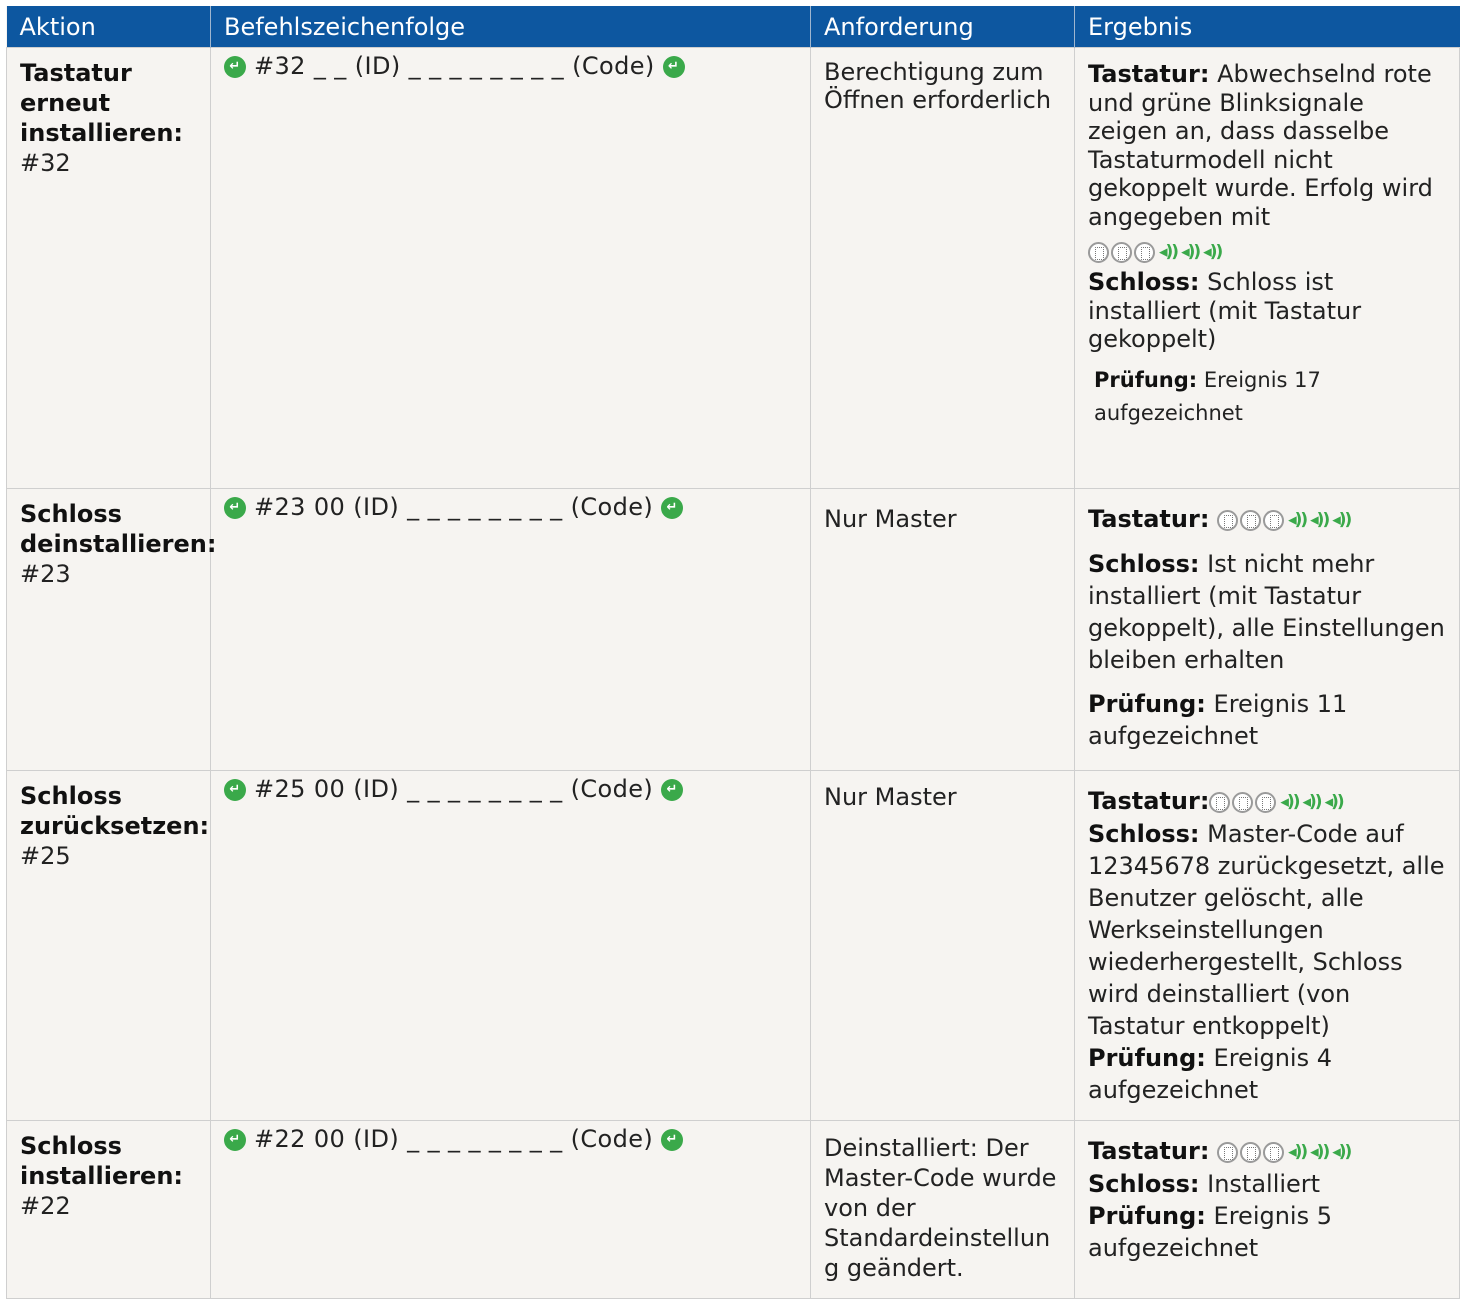  What do you see at coordinates (102, 1161) in the screenshot?
I see `aktion-name: Schloss installieren:` at bounding box center [102, 1161].